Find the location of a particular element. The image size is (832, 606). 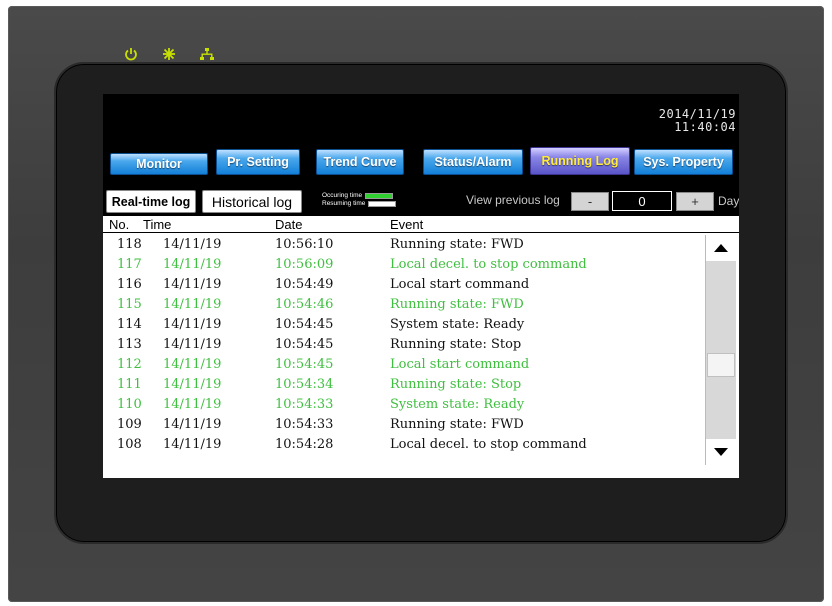

resuming-swatch is located at coordinates (382, 204).